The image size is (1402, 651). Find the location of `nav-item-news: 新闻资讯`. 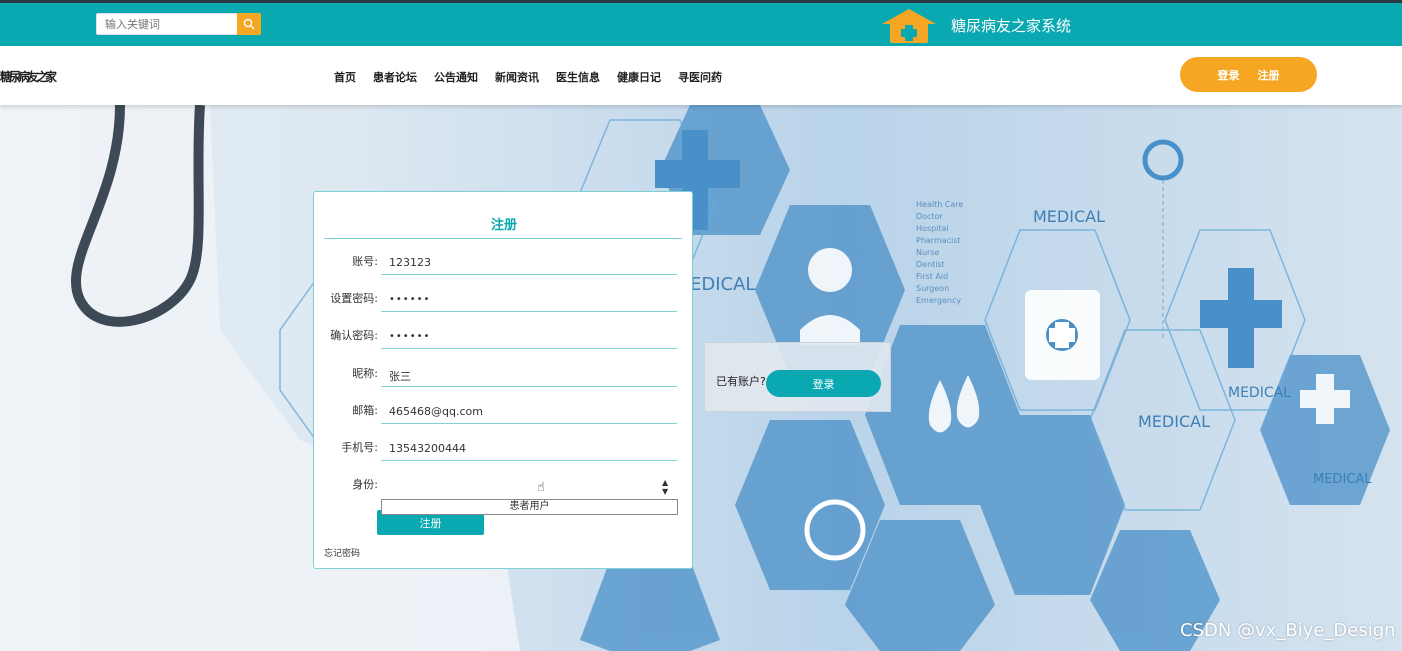

nav-item-news: 新闻资讯 is located at coordinates (517, 77).